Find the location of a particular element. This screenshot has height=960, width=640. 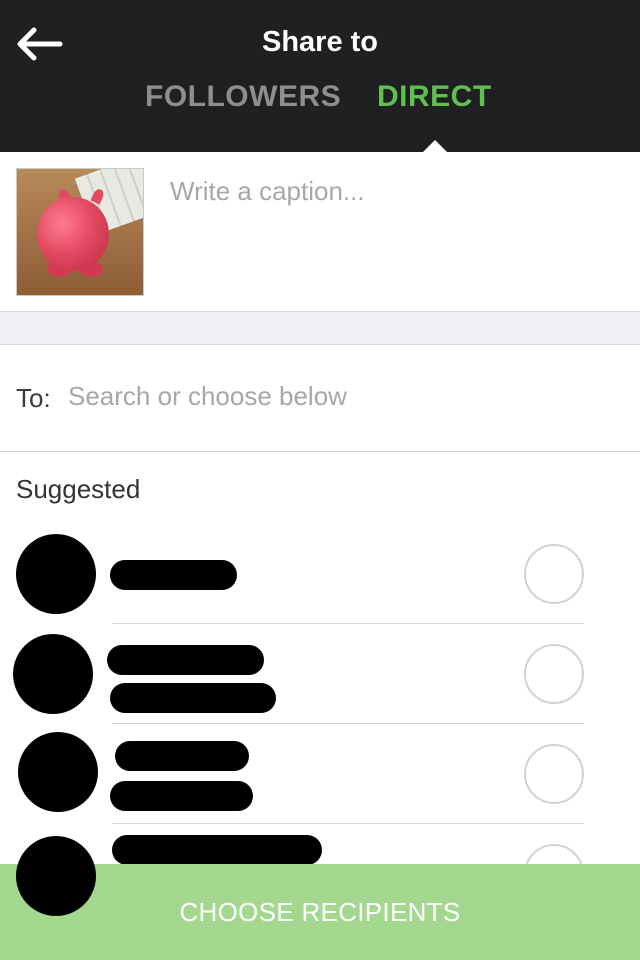

tab-direct: DIRECT is located at coordinates (434, 97).